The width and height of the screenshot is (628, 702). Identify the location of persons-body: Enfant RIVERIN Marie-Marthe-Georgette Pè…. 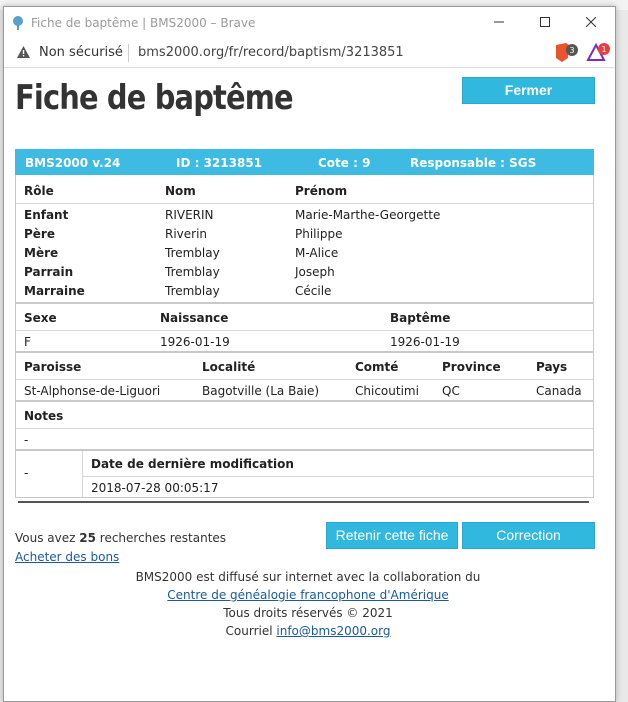
(304, 253).